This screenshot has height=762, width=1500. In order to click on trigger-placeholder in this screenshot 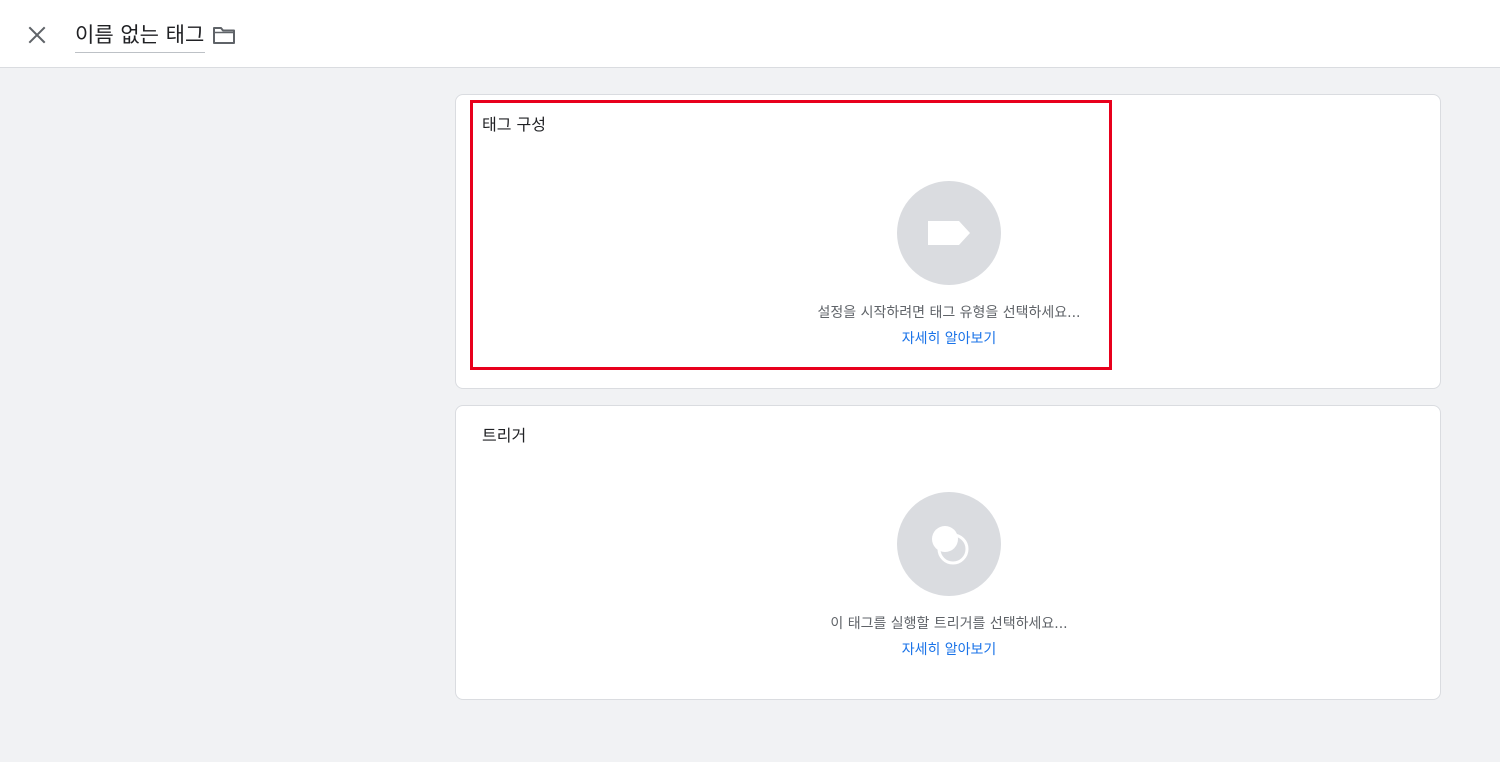, I will do `click(949, 544)`.